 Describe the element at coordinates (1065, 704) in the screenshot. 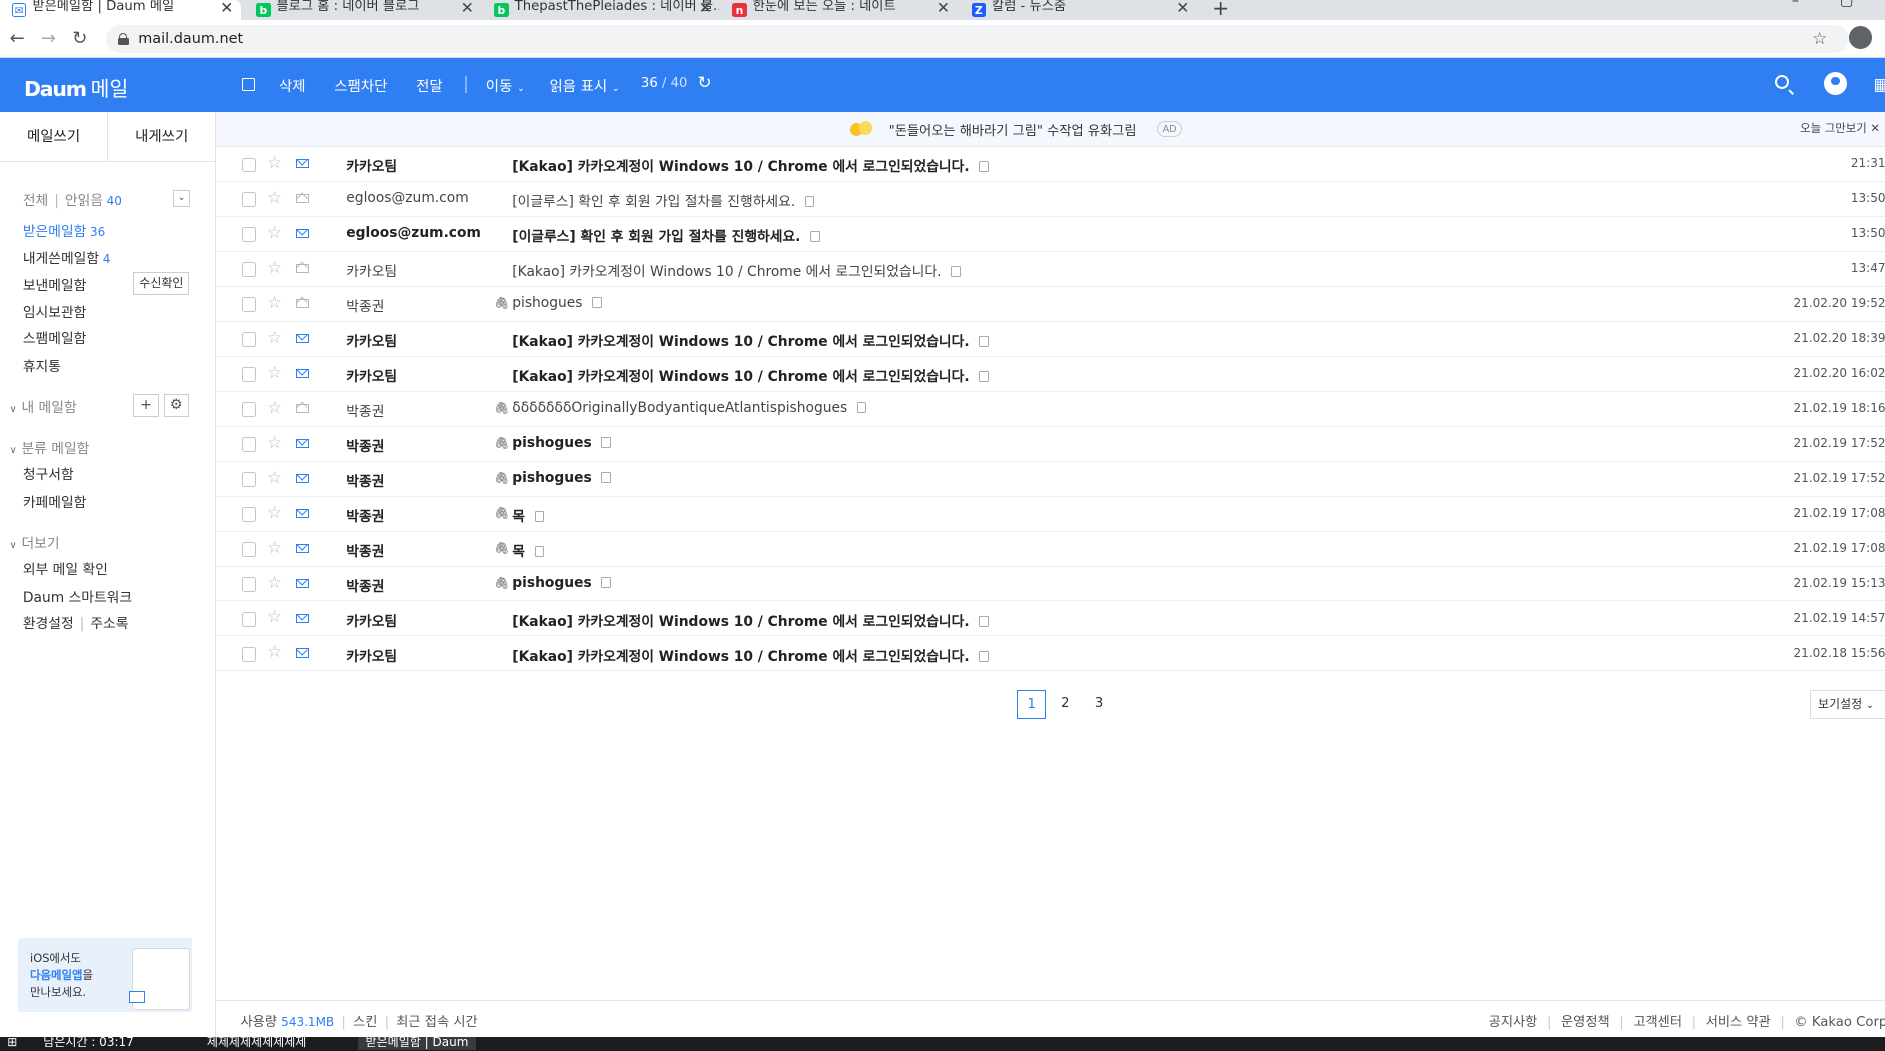

I see `page-2-button: 2` at that location.